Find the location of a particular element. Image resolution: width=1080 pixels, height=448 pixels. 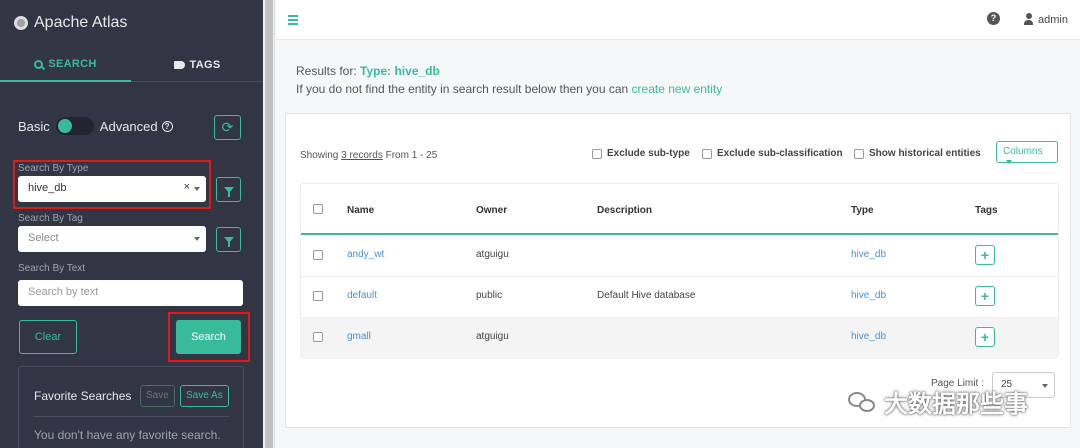

table-header: Name Owner Description Type Tags is located at coordinates (679, 209).